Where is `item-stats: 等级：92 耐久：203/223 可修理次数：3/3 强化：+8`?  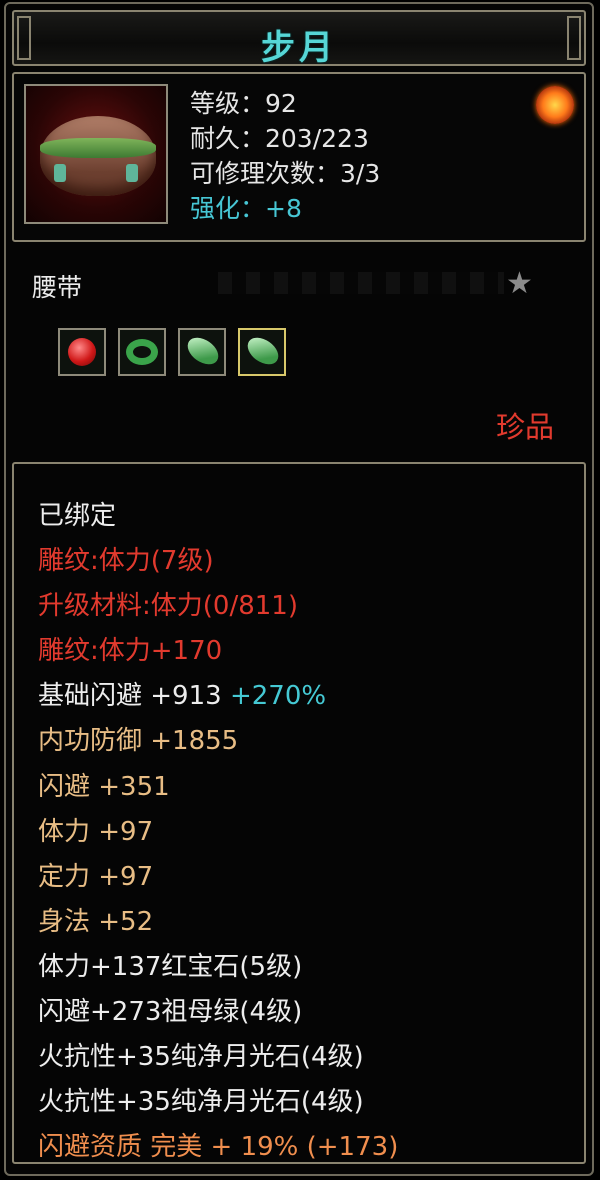 item-stats: 等级：92 耐久：203/223 可修理次数：3/3 强化：+8 is located at coordinates (285, 156).